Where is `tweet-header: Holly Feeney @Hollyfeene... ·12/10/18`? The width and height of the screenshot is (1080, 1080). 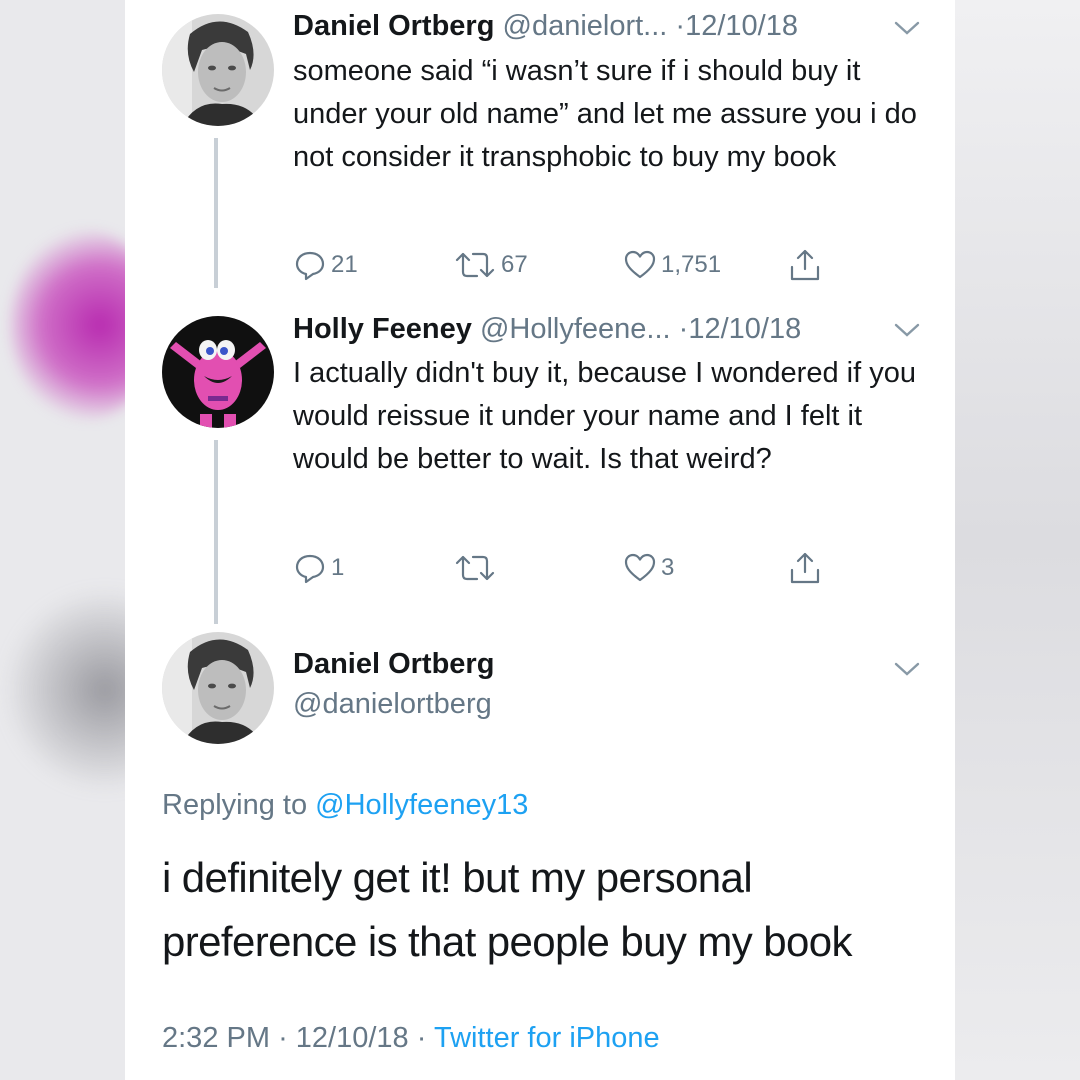
tweet-header: Holly Feeney @Hollyfeene... ·12/10/18 is located at coordinates (547, 329).